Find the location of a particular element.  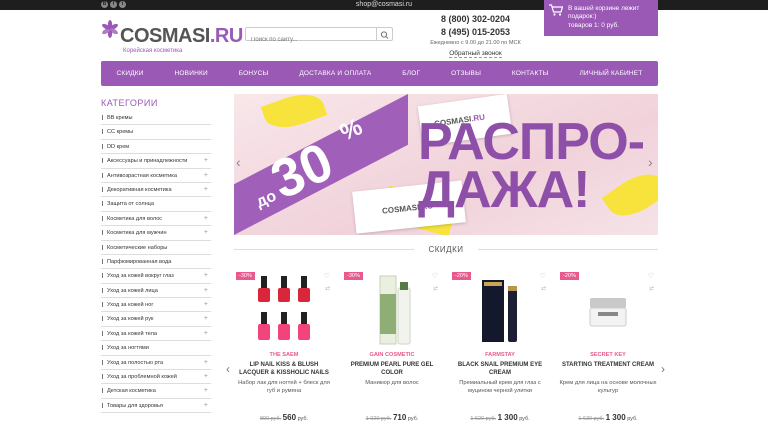

category-item: BB кремы is located at coordinates (156, 118).